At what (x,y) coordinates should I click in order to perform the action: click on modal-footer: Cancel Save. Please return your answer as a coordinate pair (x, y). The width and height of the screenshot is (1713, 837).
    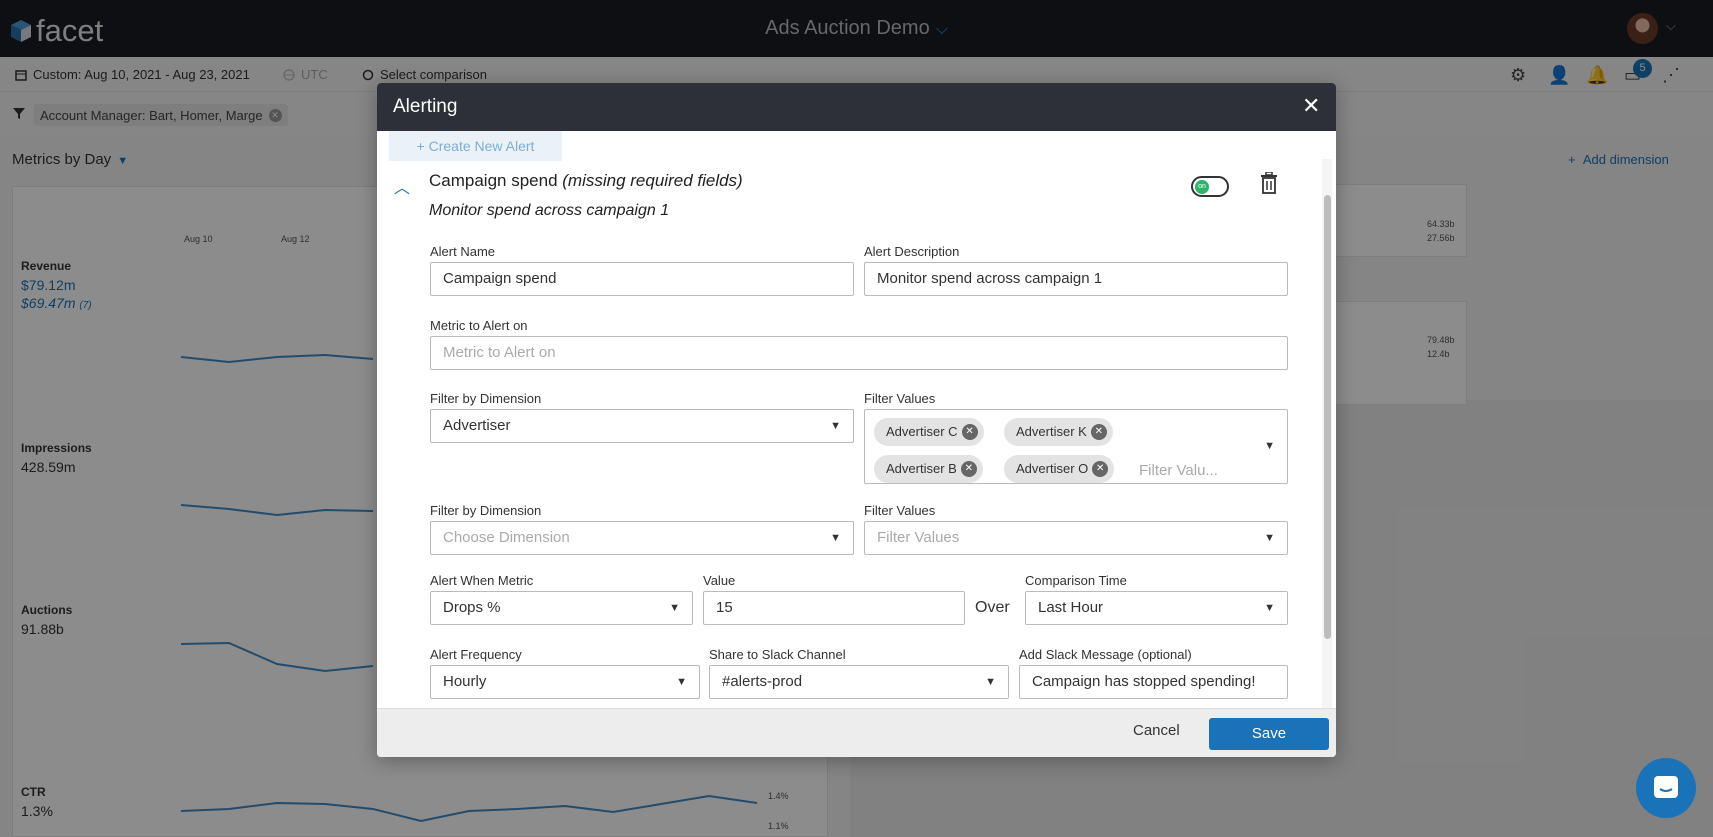
    Looking at the image, I should click on (856, 732).